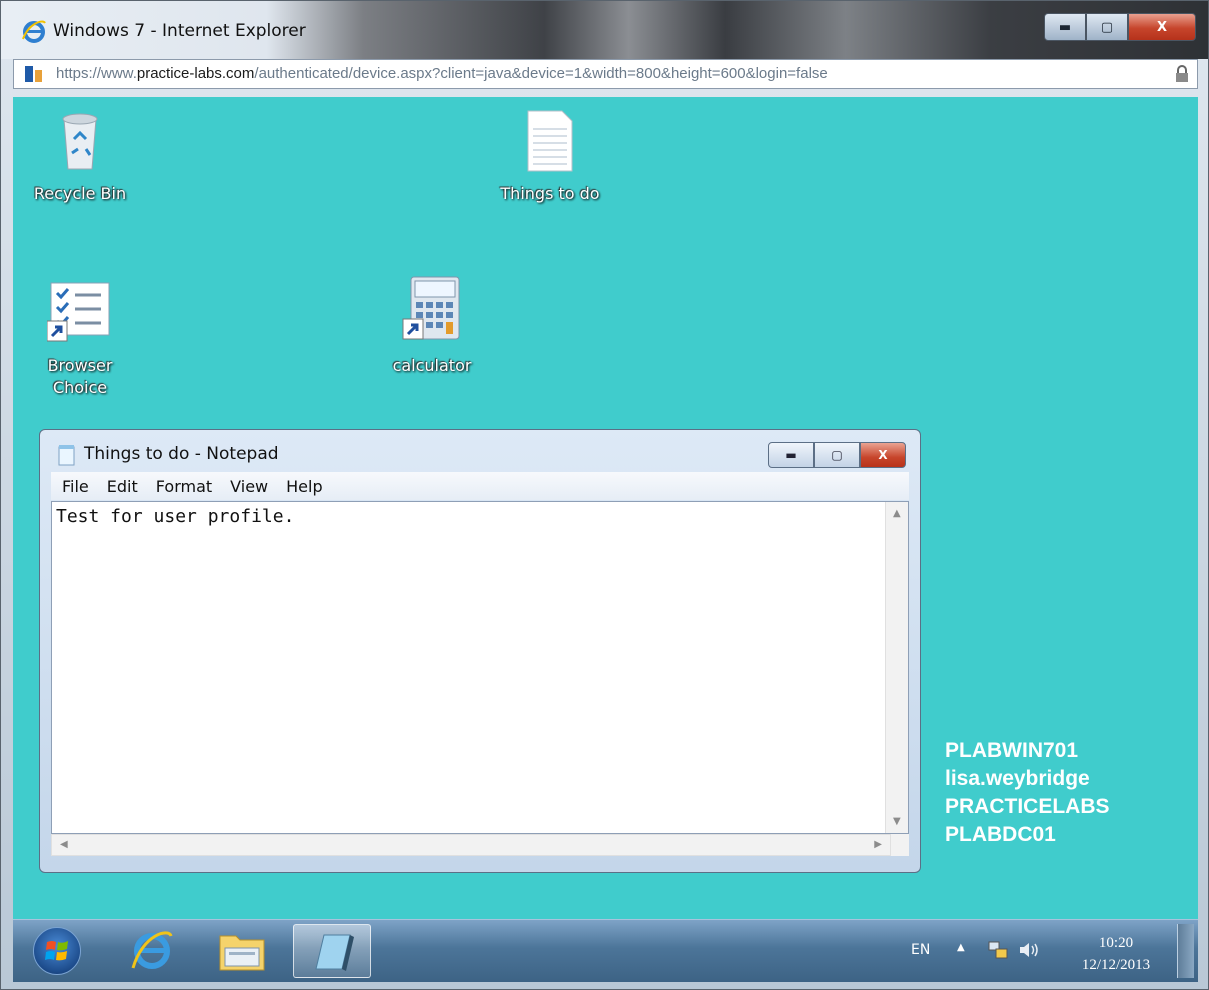 The width and height of the screenshot is (1209, 990). What do you see at coordinates (184, 486) in the screenshot?
I see `menu-format: Format` at bounding box center [184, 486].